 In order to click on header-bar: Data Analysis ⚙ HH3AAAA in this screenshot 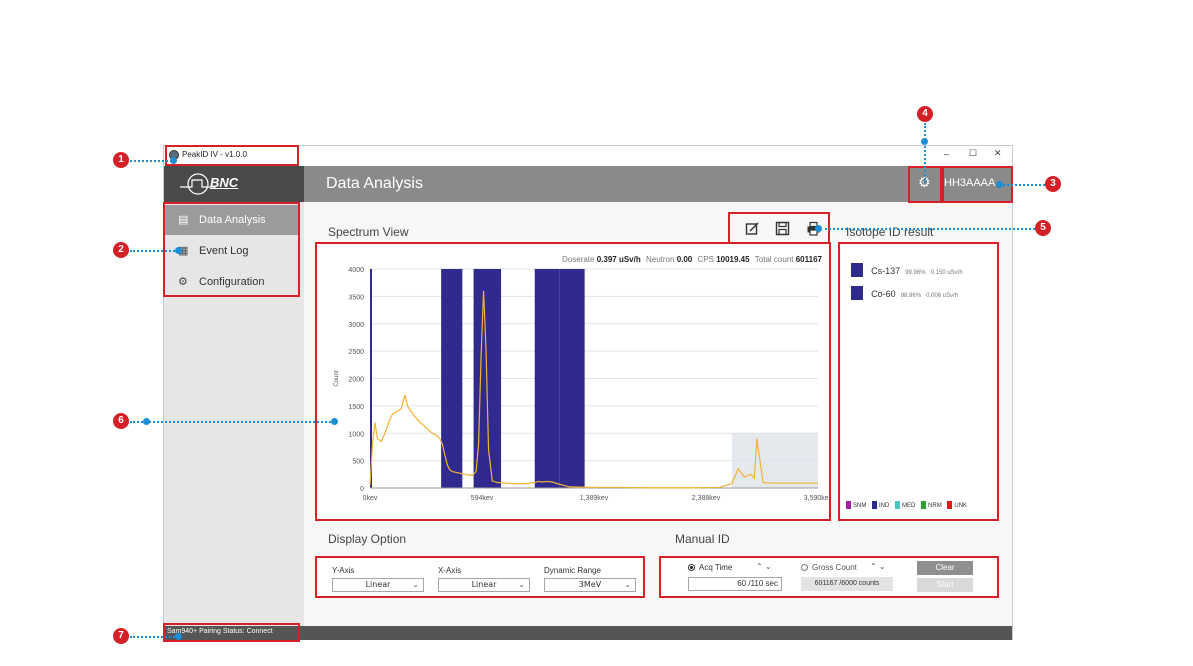, I will do `click(658, 184)`.